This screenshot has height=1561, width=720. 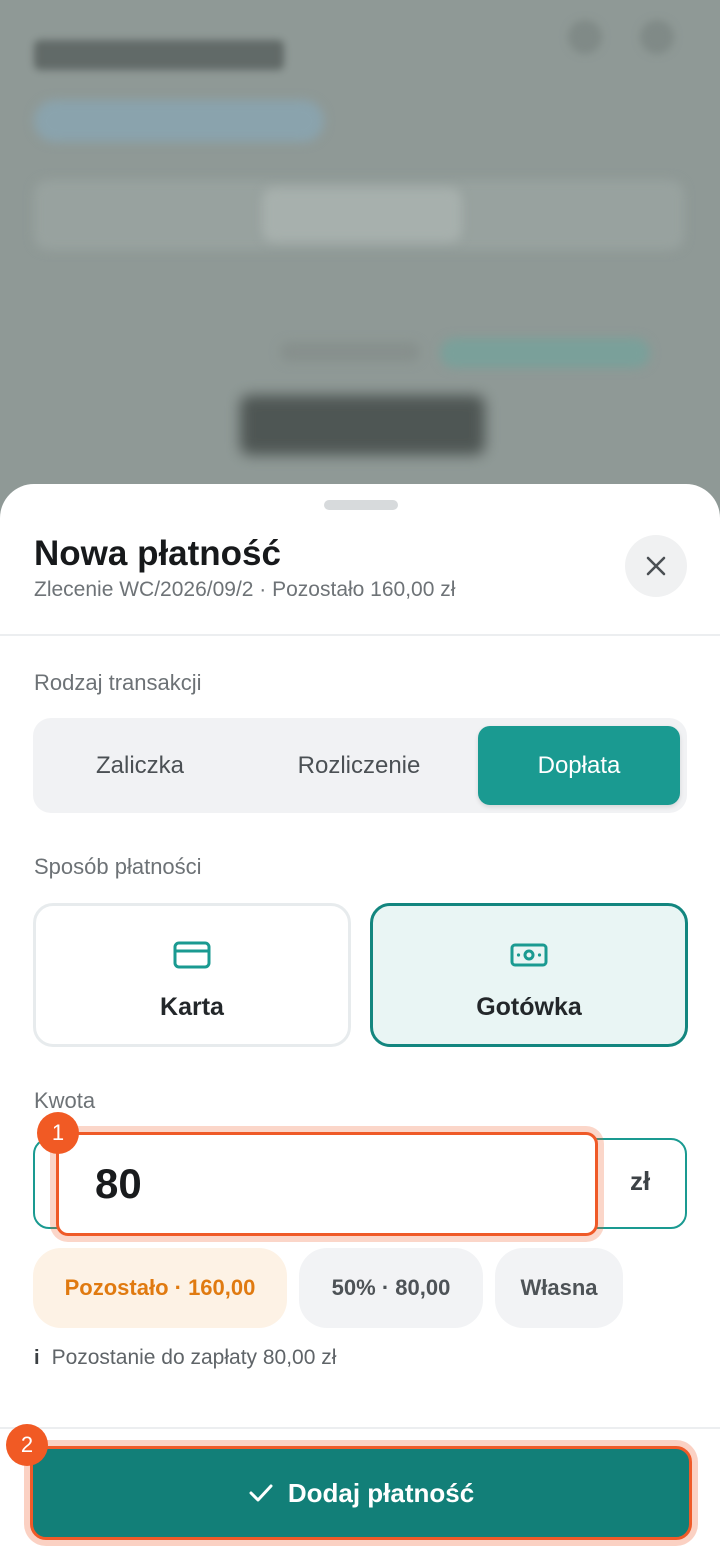 I want to click on step-badge-1: 1, so click(x=58, y=1133).